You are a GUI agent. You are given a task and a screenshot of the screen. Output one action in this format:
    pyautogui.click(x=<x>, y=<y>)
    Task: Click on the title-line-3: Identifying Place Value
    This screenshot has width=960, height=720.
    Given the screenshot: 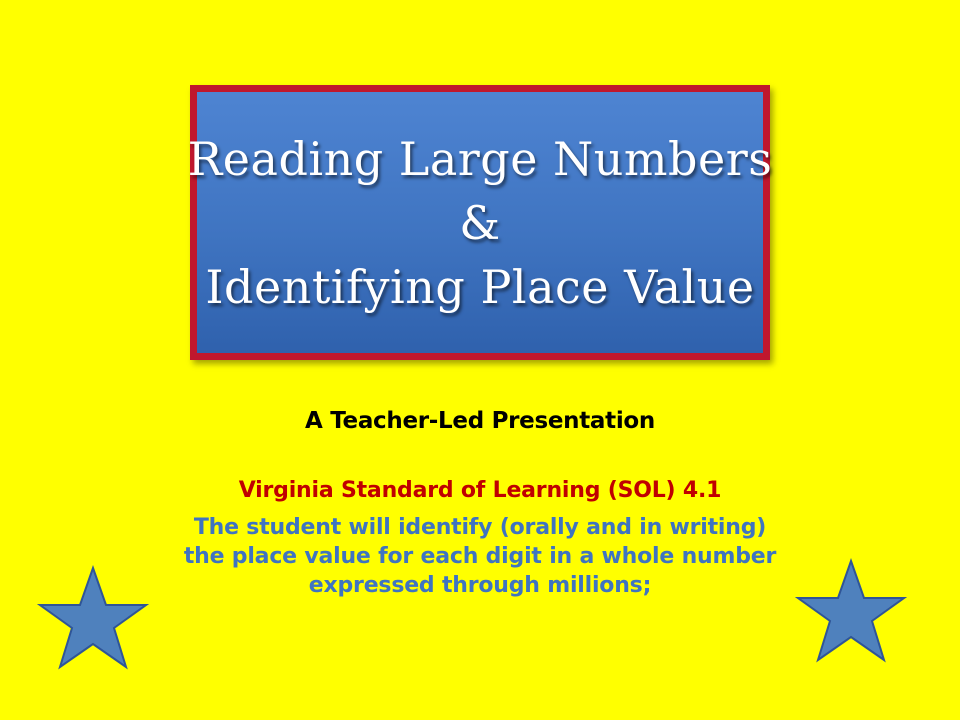 What is the action you would take?
    pyautogui.click(x=480, y=286)
    